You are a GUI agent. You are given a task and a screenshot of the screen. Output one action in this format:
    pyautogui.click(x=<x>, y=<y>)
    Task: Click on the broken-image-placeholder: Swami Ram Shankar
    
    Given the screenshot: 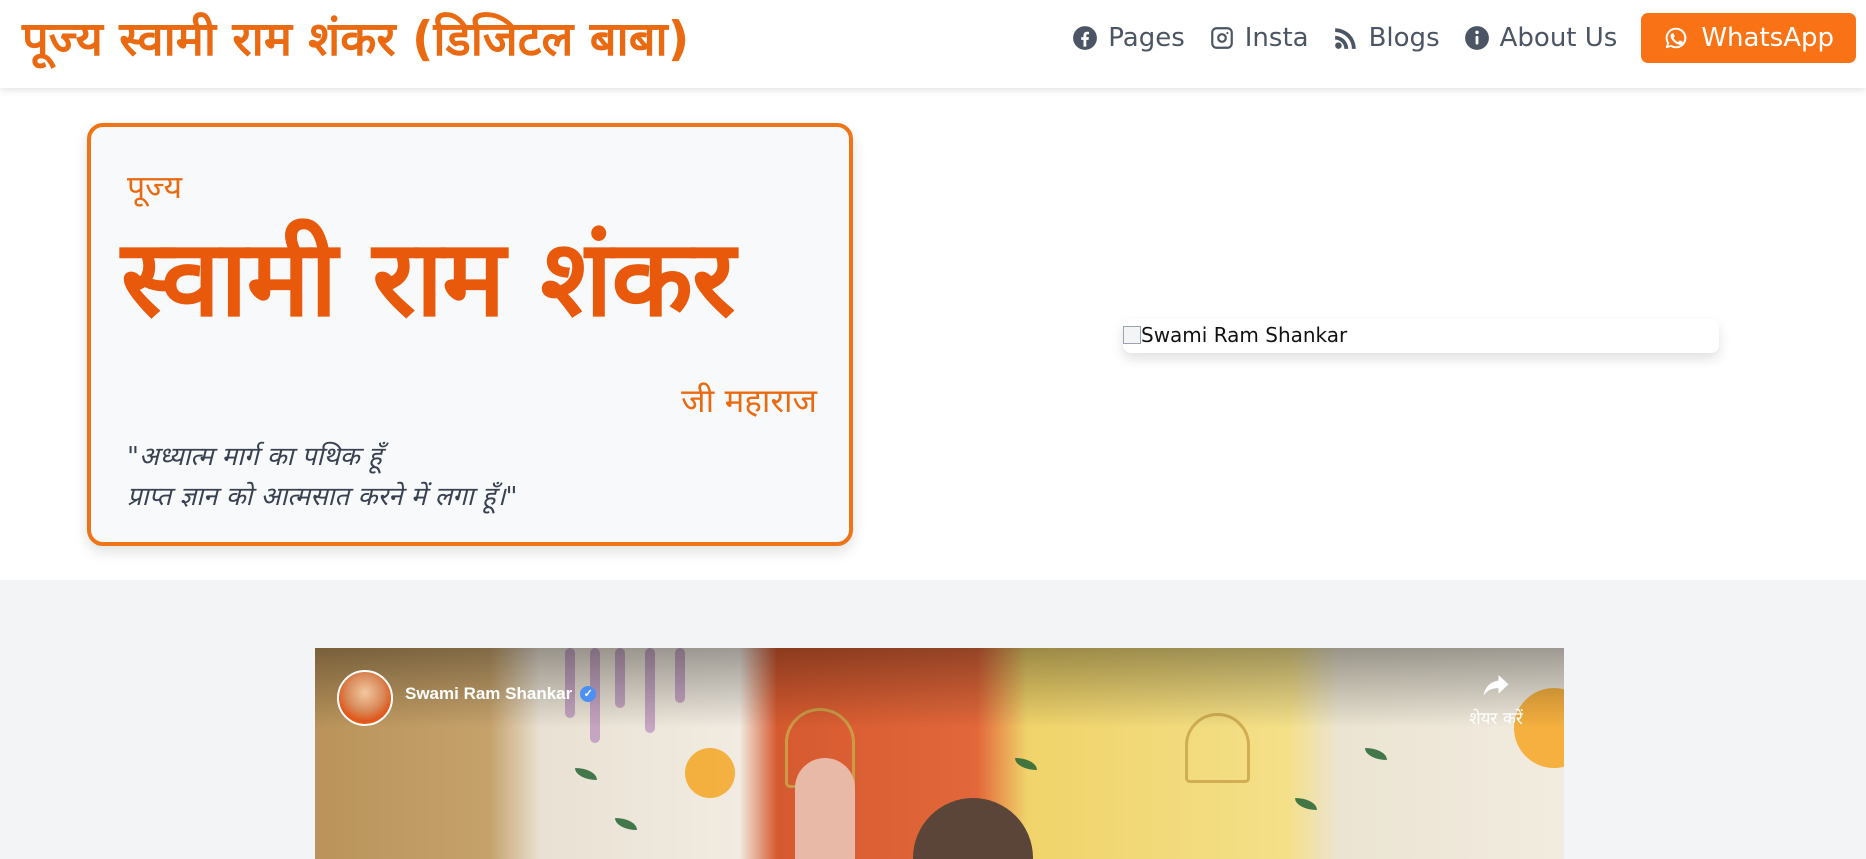 What is the action you would take?
    pyautogui.click(x=1235, y=335)
    